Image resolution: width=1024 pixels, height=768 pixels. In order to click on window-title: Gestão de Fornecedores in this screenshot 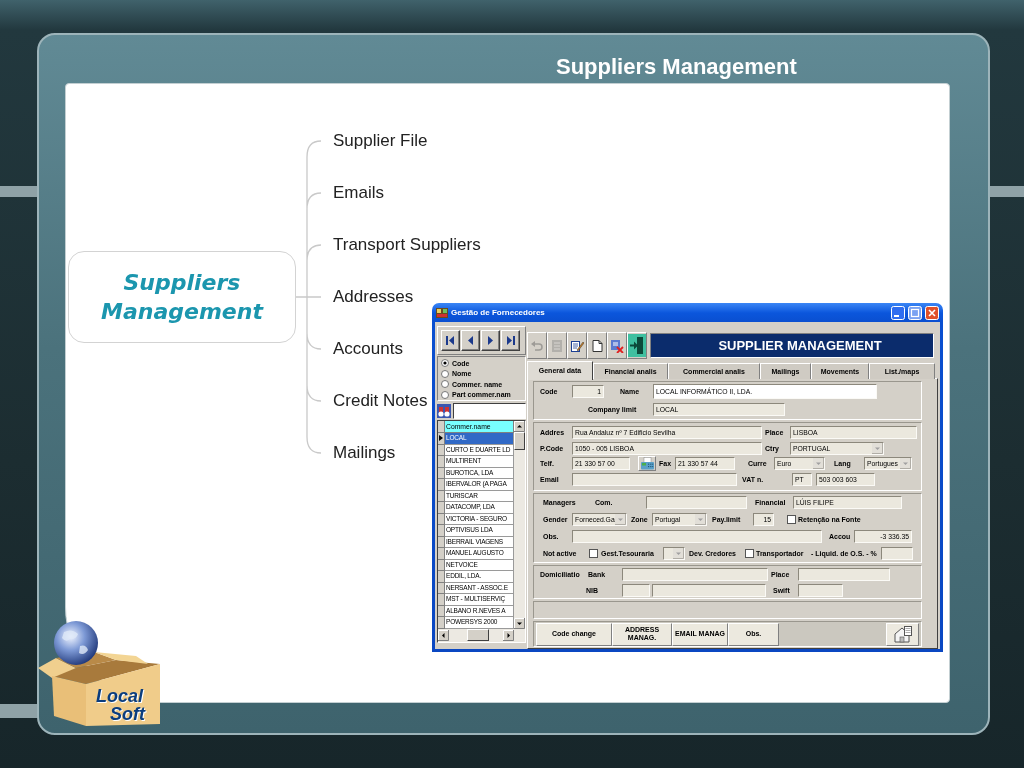, I will do `click(498, 312)`.